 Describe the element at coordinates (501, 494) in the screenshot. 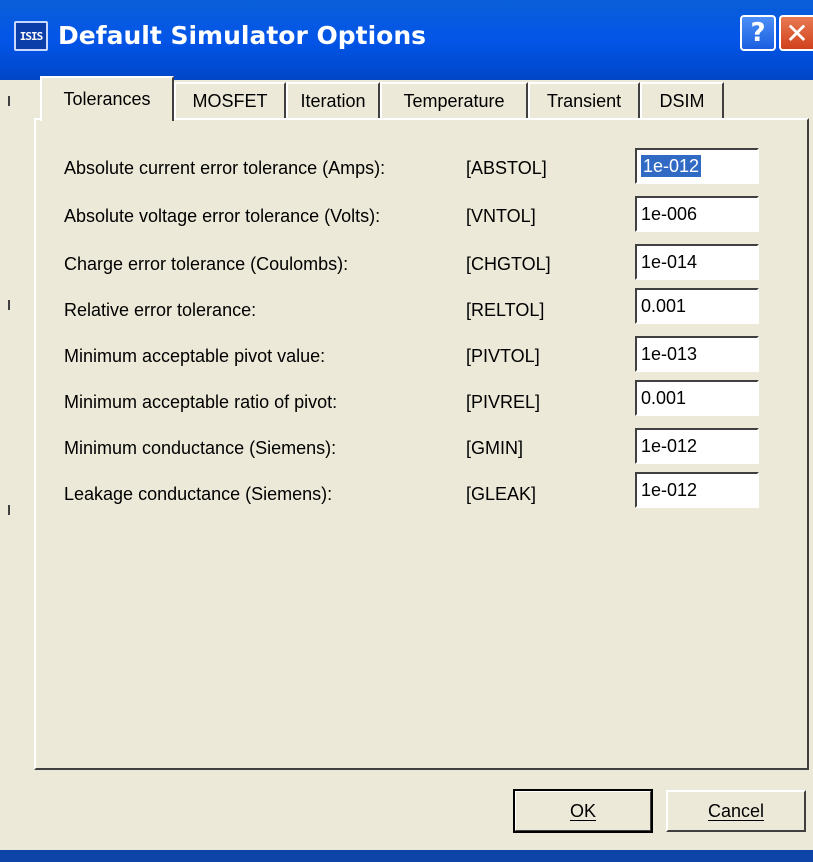

I see `gleak-param: [GLEAK]` at that location.